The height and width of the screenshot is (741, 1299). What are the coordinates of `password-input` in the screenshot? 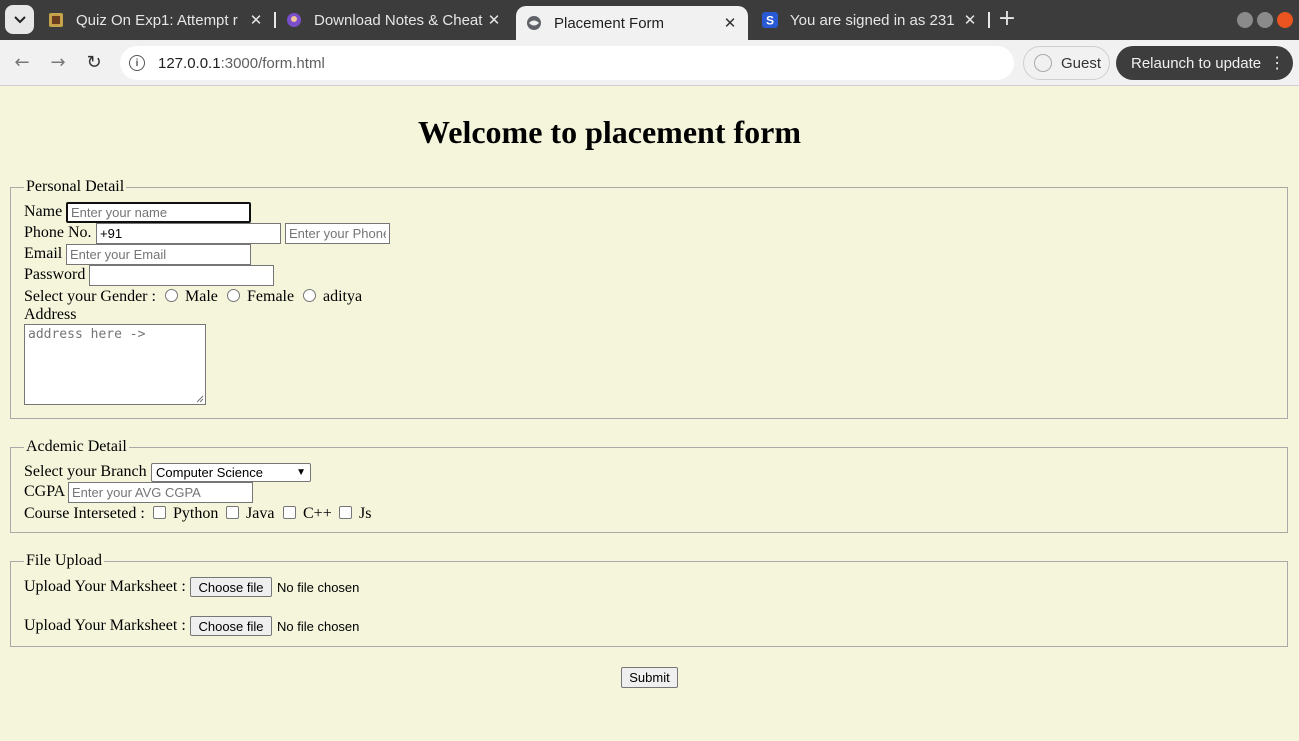 It's located at (181, 275).